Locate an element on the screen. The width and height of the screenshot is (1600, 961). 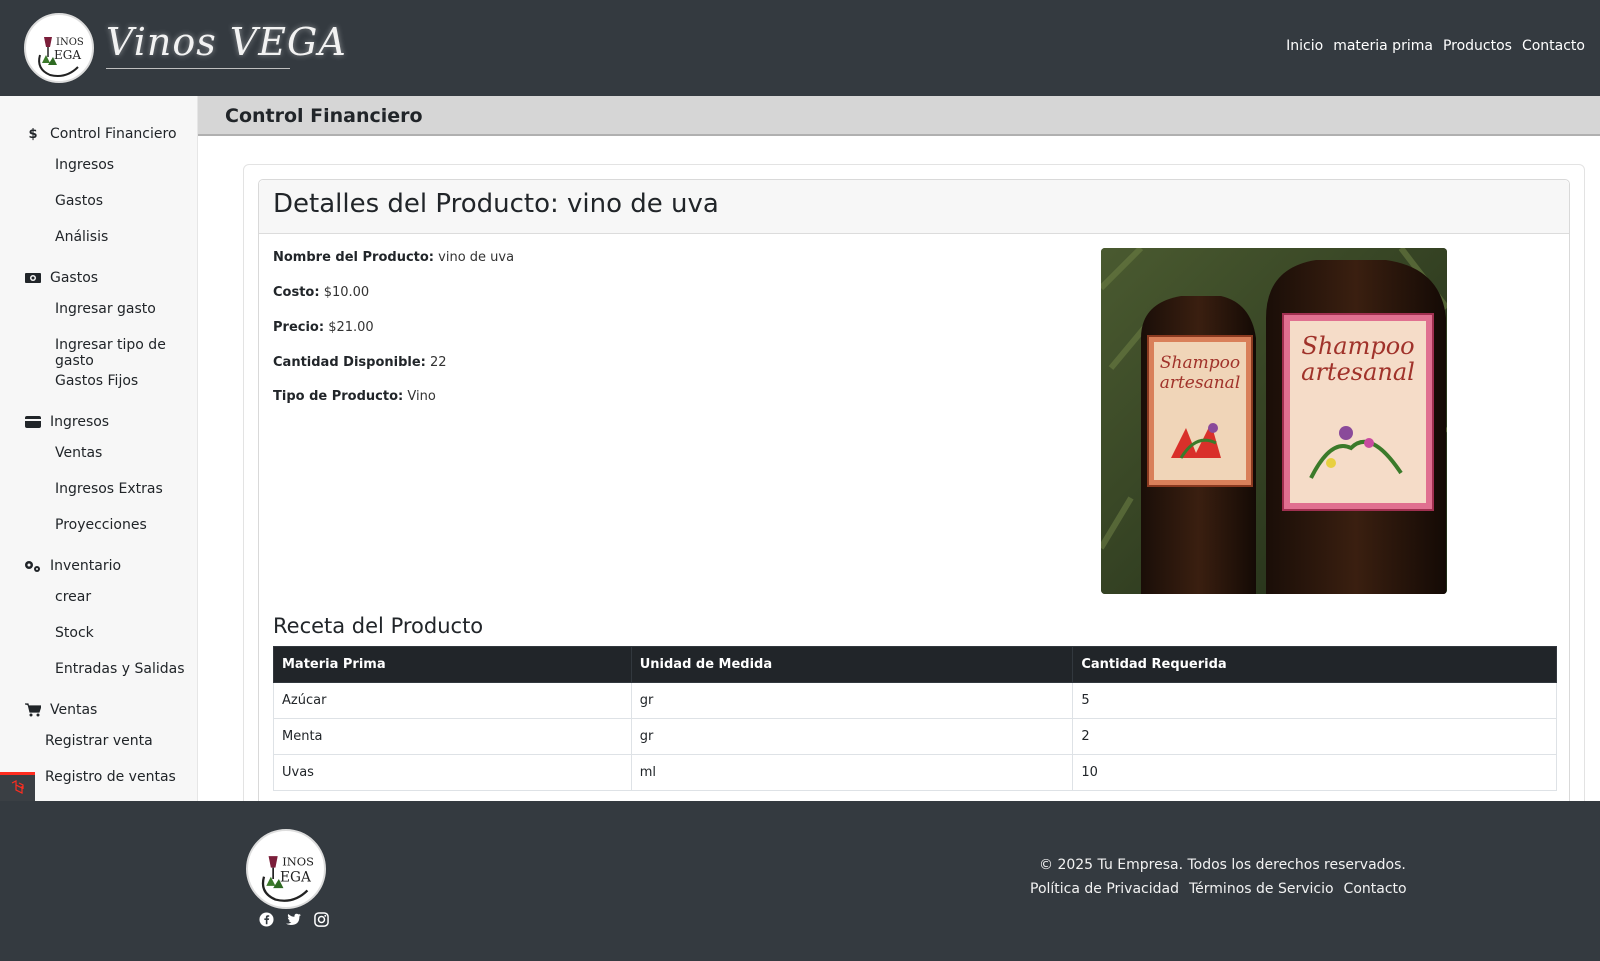
sidebar-section-label: Control Financiero is located at coordinates (113, 134).